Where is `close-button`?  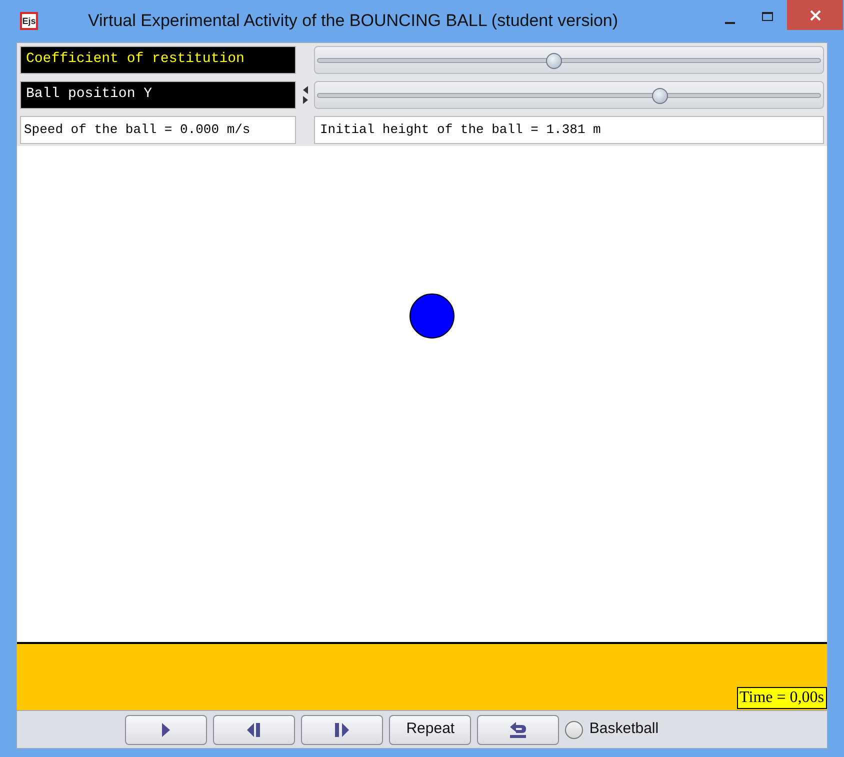 close-button is located at coordinates (815, 15).